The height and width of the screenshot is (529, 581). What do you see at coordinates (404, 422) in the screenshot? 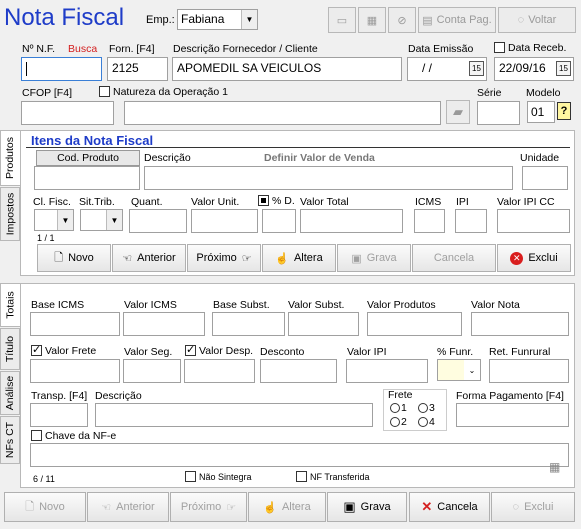
I see `frete-option-2-label: 2` at bounding box center [404, 422].